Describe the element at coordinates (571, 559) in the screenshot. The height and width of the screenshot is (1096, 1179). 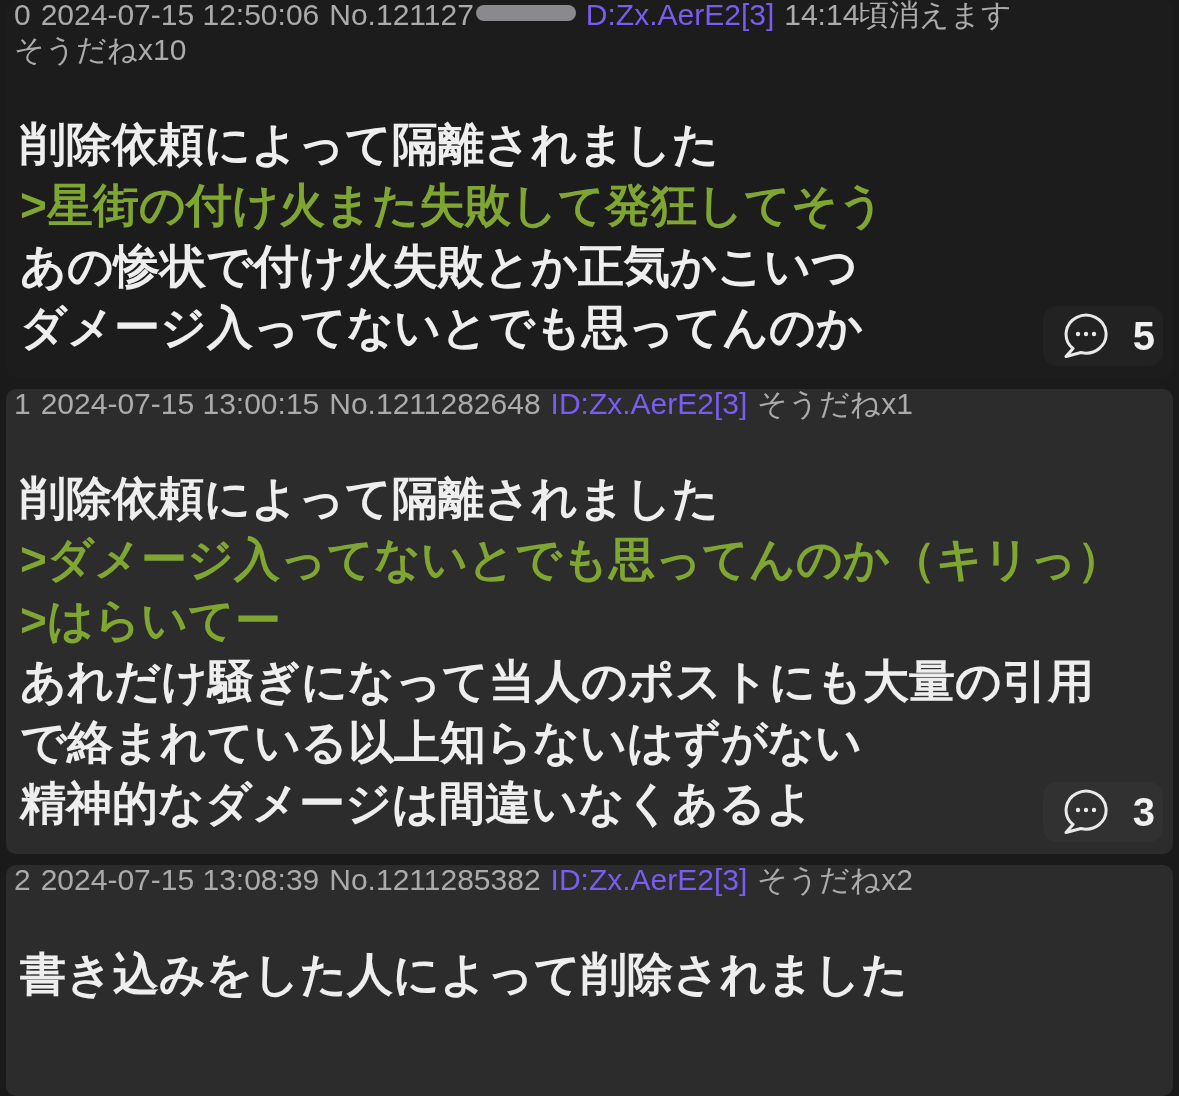
I see `quote-line: >ダメージ入ってないとでも思ってんのか（キリっ）` at that location.